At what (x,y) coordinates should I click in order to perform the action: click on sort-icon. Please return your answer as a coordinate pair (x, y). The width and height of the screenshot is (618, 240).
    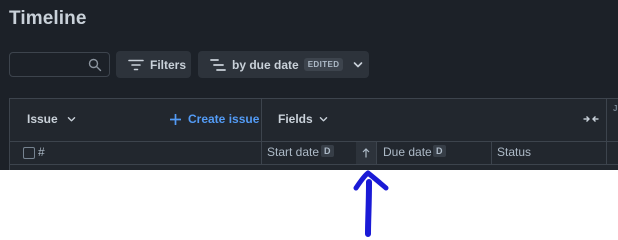
    Looking at the image, I should click on (218, 65).